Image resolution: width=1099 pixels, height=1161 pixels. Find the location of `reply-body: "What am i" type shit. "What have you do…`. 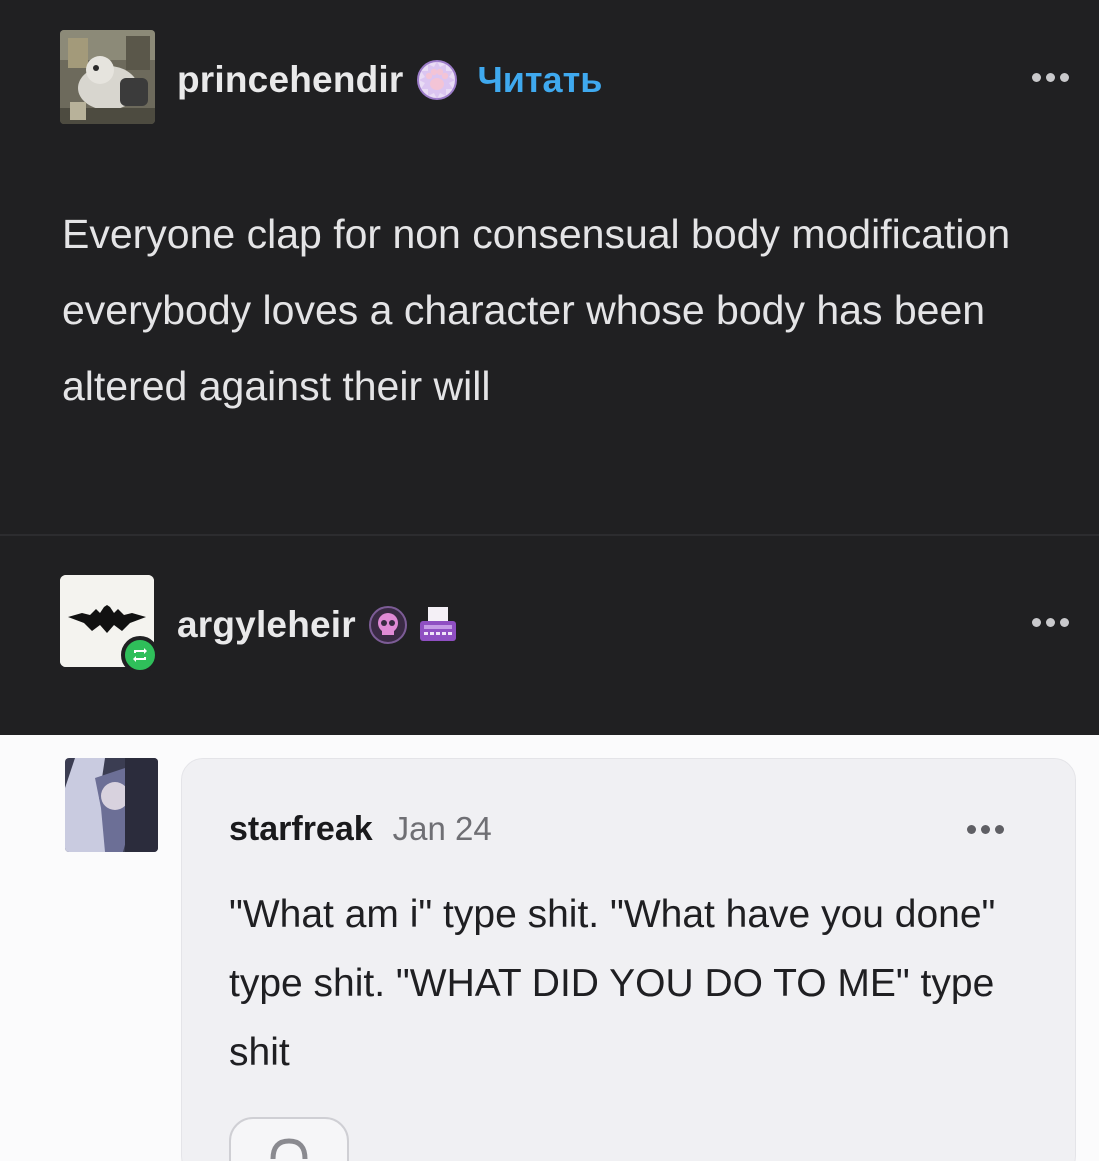

reply-body: "What am i" type shit. "What have you do… is located at coordinates (612, 983).